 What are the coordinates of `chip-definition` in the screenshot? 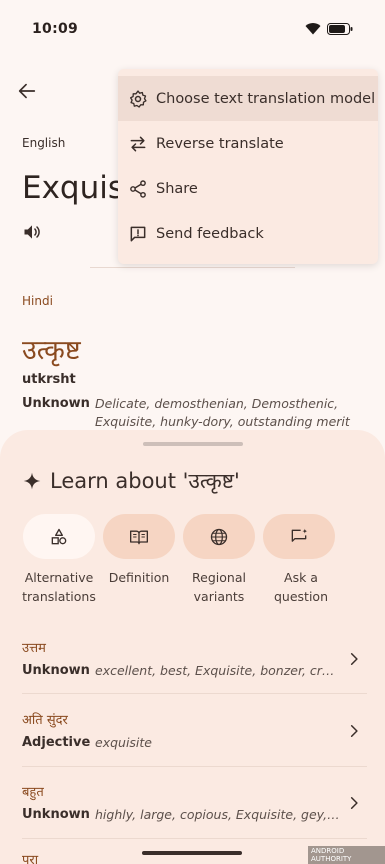 It's located at (139, 536).